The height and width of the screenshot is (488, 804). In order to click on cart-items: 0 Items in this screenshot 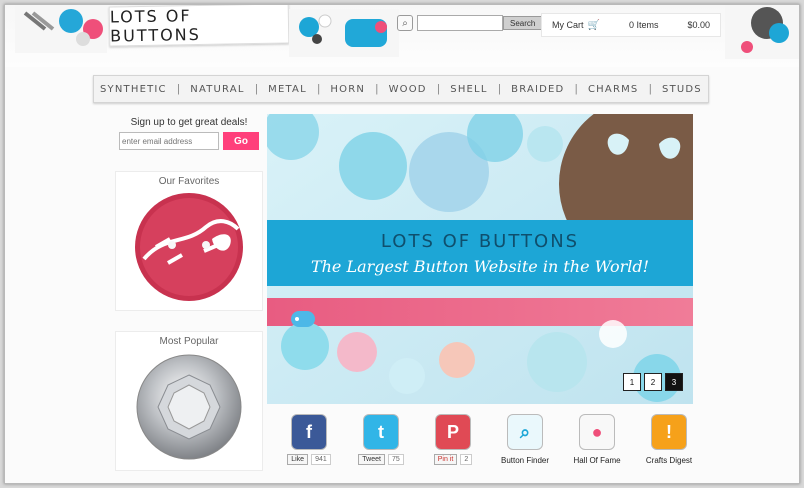, I will do `click(643, 25)`.